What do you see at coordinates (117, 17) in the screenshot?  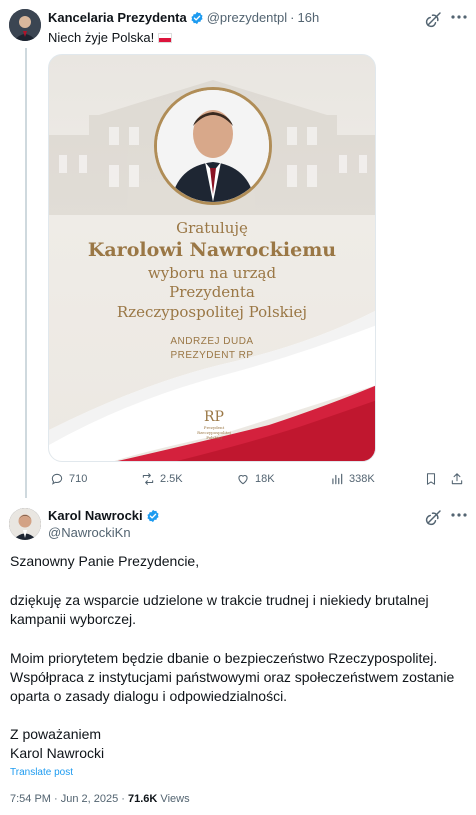 I see `author-name: Kancelaria Prezydenta` at bounding box center [117, 17].